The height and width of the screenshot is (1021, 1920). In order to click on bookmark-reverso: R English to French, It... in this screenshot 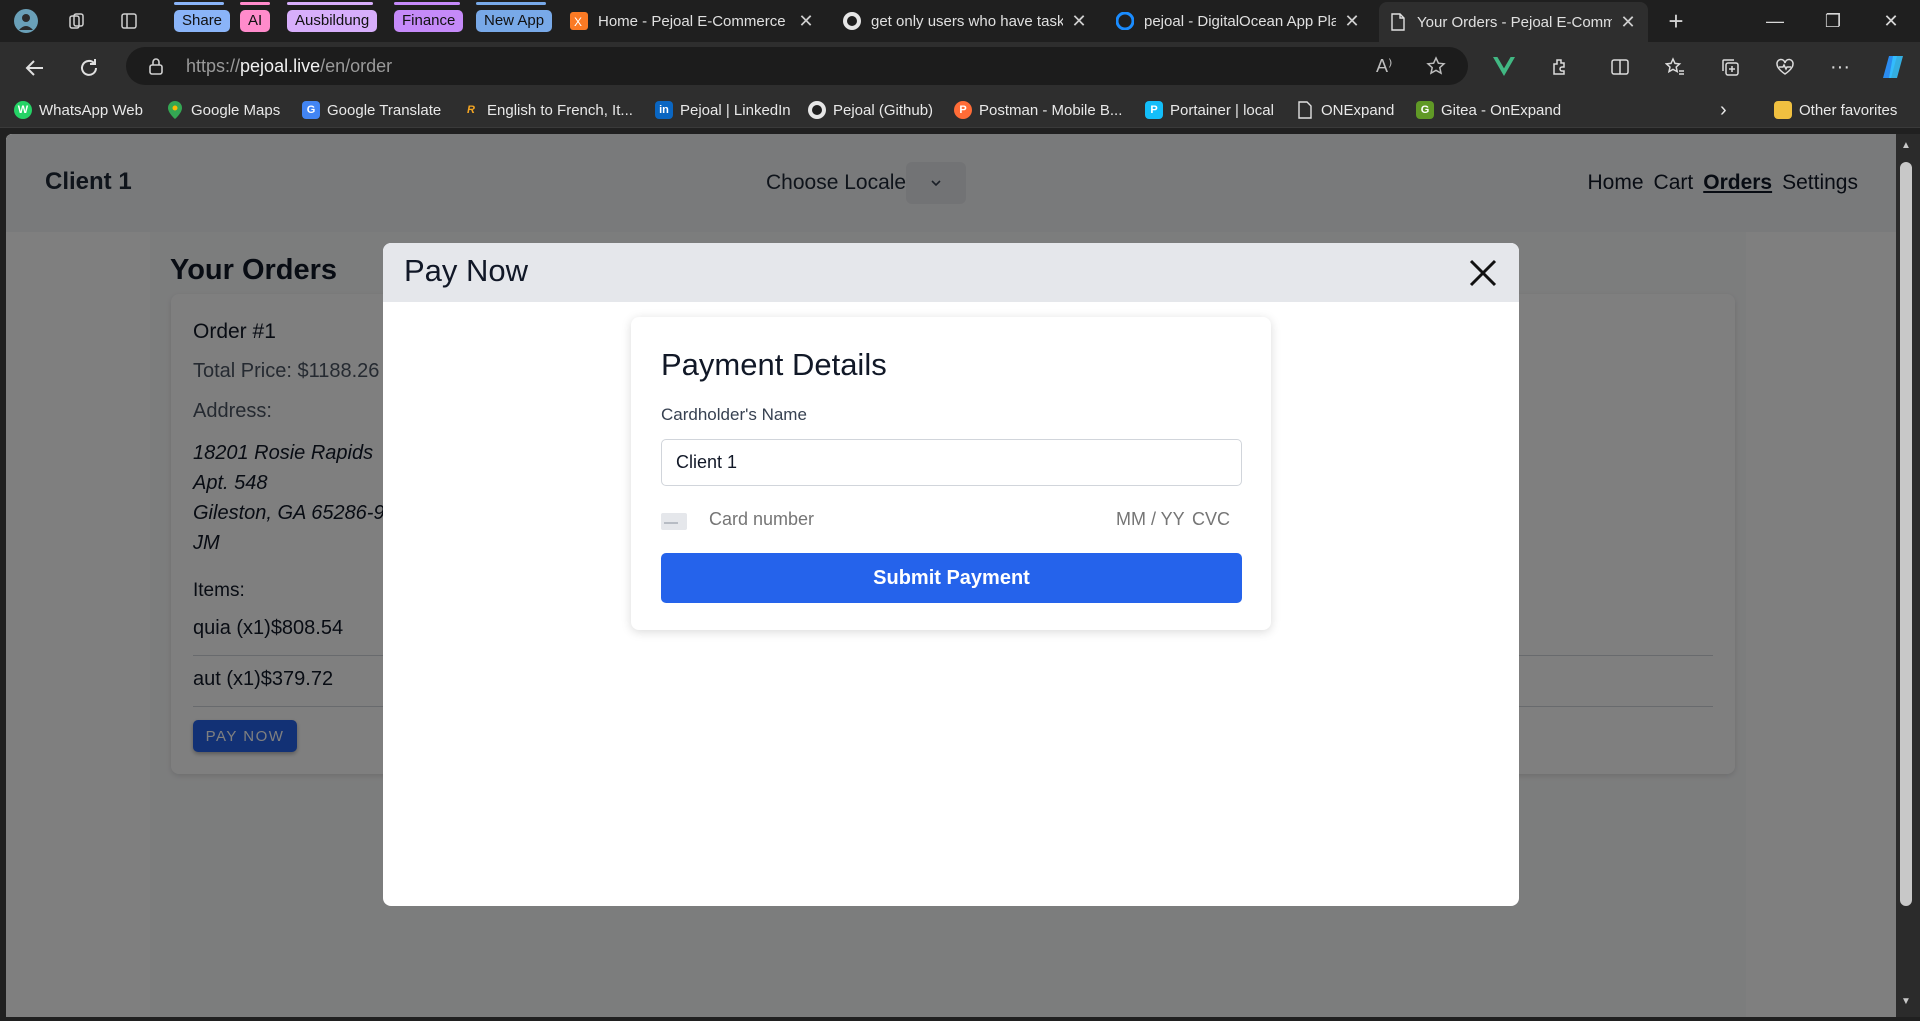, I will do `click(547, 110)`.